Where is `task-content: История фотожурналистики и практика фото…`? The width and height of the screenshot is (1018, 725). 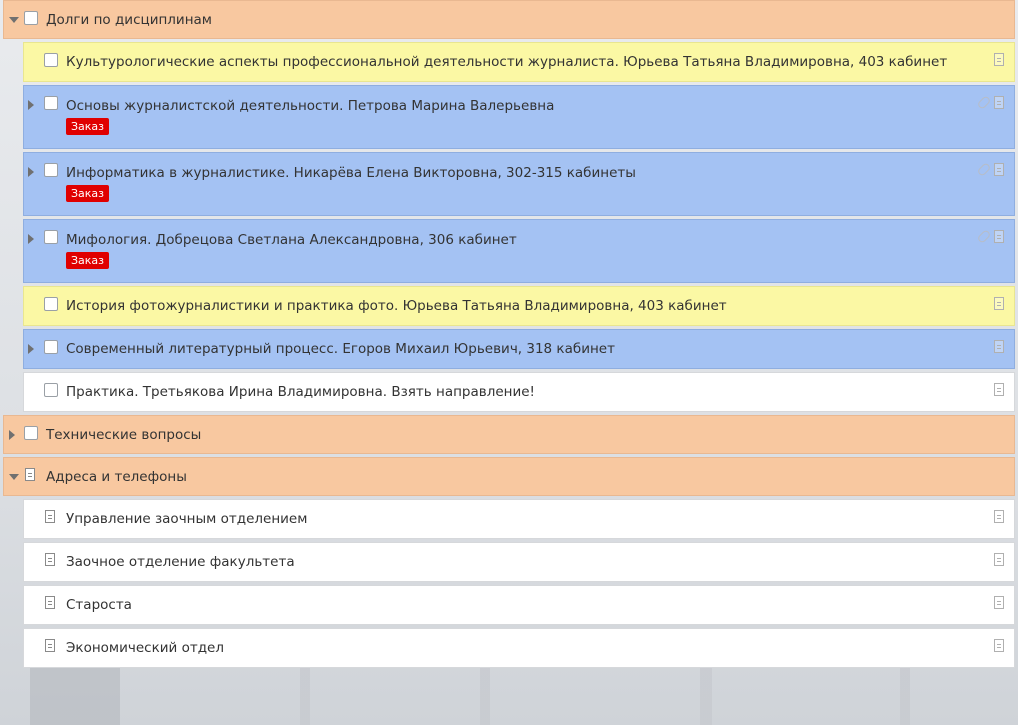
task-content: История фотожурналистики и практика фото… is located at coordinates (396, 306).